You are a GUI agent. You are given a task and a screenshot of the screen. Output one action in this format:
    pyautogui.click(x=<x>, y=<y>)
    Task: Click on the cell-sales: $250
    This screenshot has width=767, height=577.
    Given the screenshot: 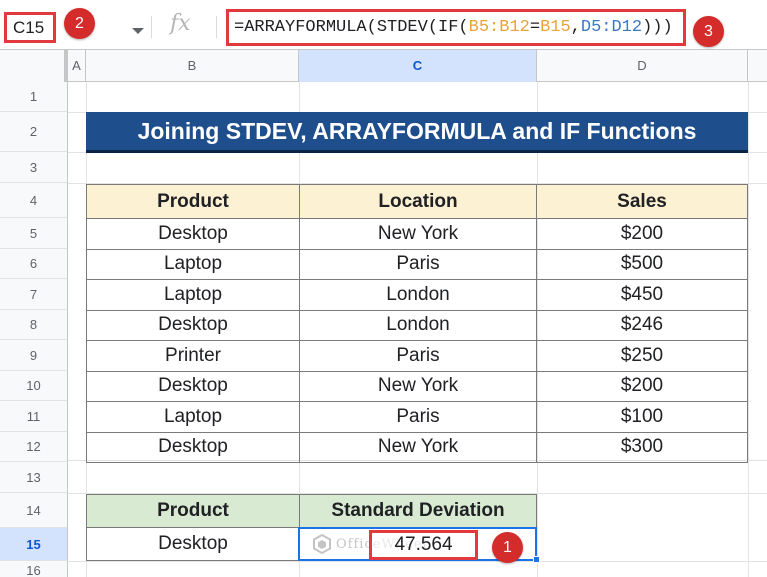 What is the action you would take?
    pyautogui.click(x=642, y=356)
    